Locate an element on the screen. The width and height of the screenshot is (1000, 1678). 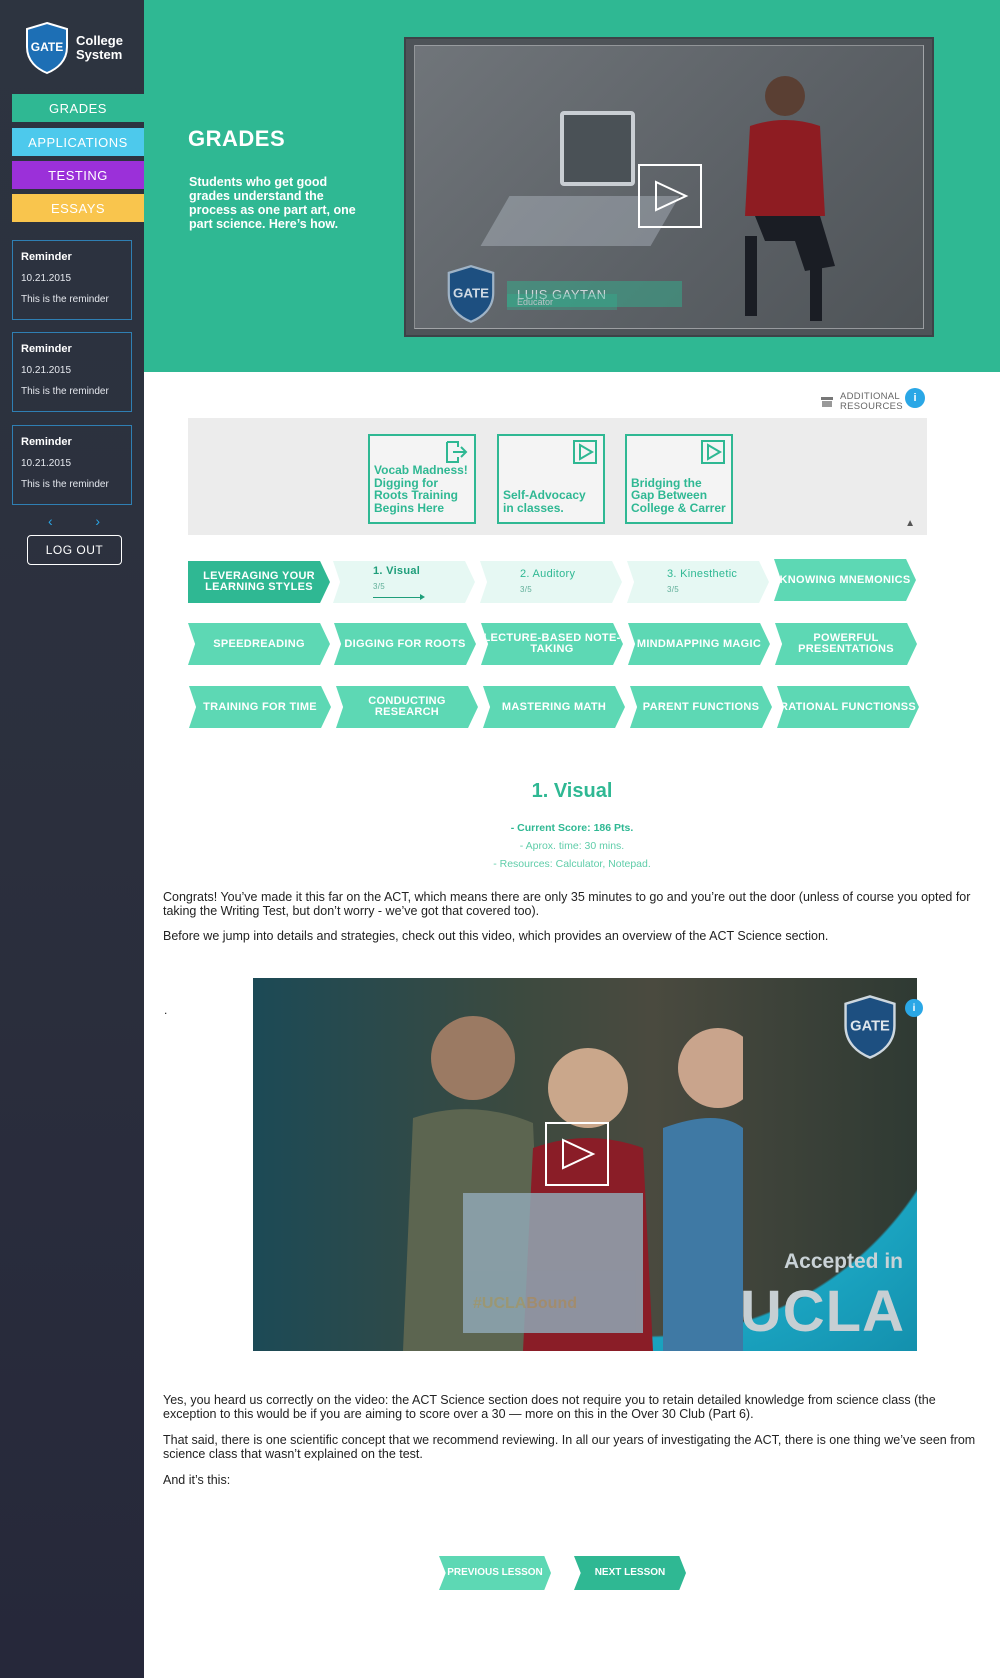
lesson-leveraging-learning-styles: LEVERAGING YOUR LEARNING STYLES is located at coordinates (259, 582).